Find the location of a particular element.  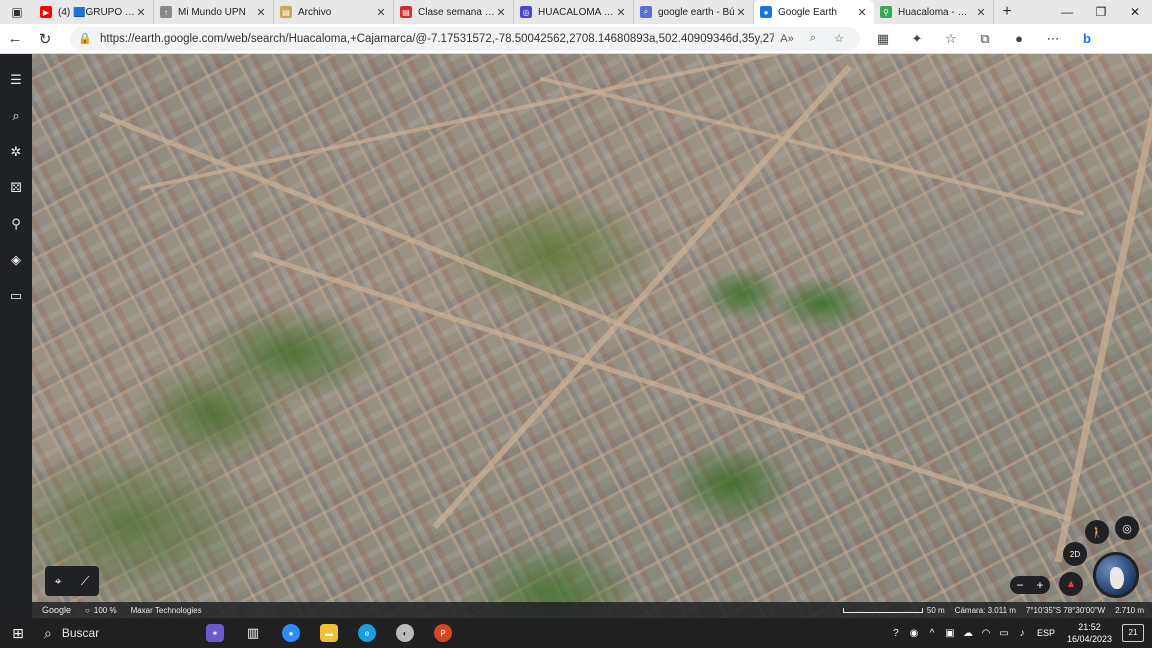

chatgpt-icon: ◎ is located at coordinates (526, 12).